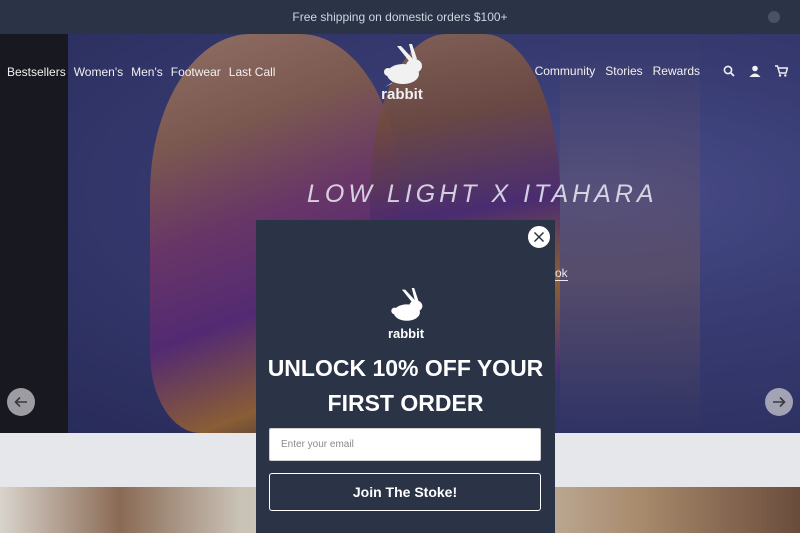 Image resolution: width=800 pixels, height=533 pixels. I want to click on popup-headline-line2: FIRST ORDER, so click(405, 403).